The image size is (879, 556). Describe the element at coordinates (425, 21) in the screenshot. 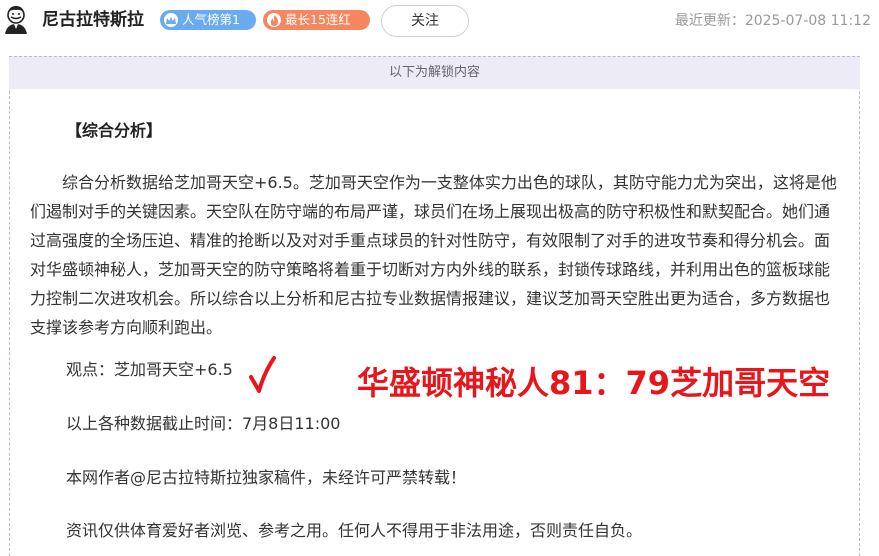

I see `follow-button: 关注` at that location.